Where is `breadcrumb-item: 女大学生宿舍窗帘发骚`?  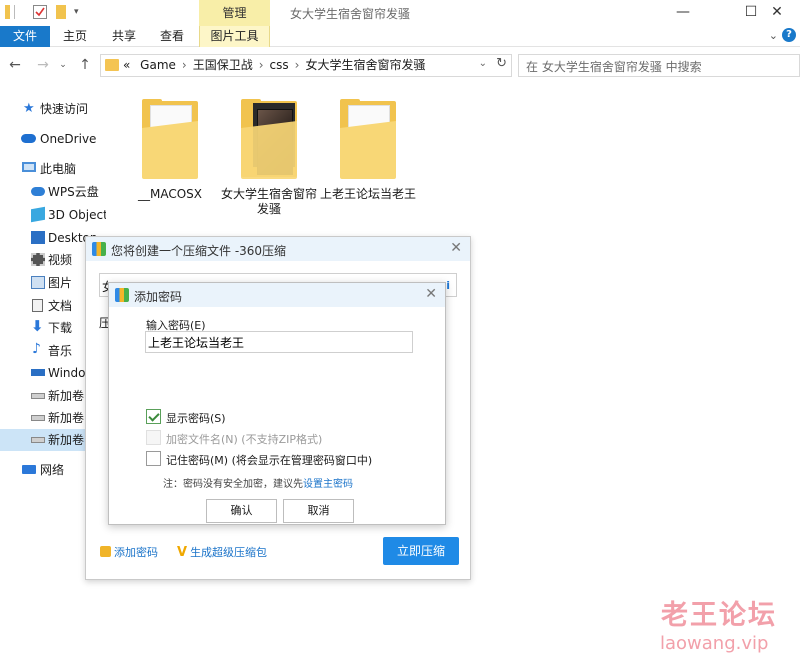 breadcrumb-item: 女大学生宿舍窗帘发骚 is located at coordinates (365, 65).